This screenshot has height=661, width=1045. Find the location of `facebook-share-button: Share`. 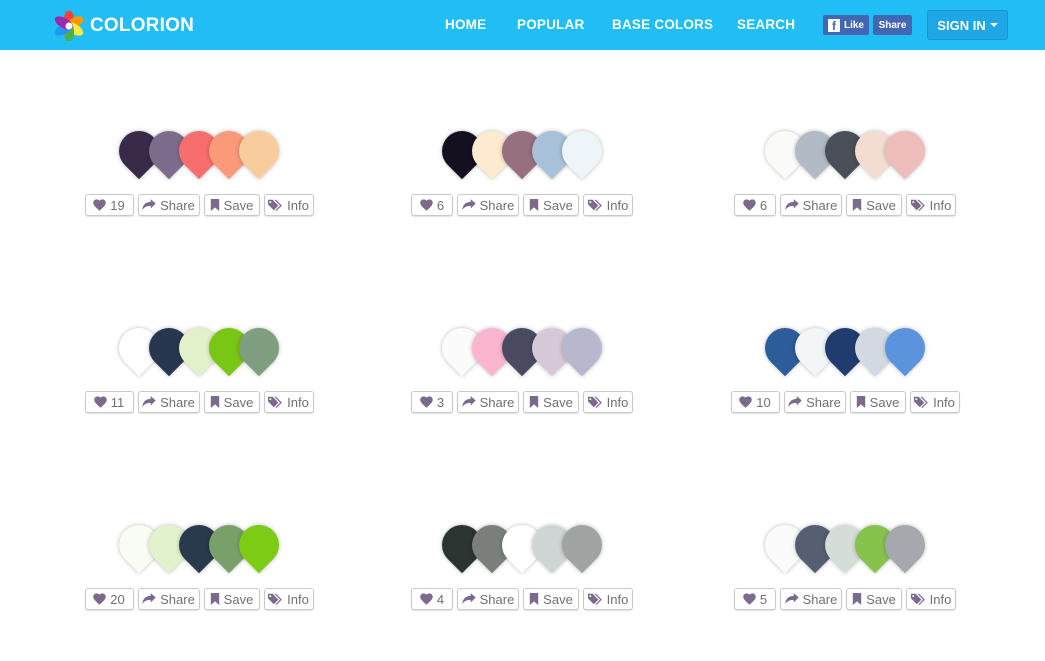

facebook-share-button: Share is located at coordinates (892, 25).